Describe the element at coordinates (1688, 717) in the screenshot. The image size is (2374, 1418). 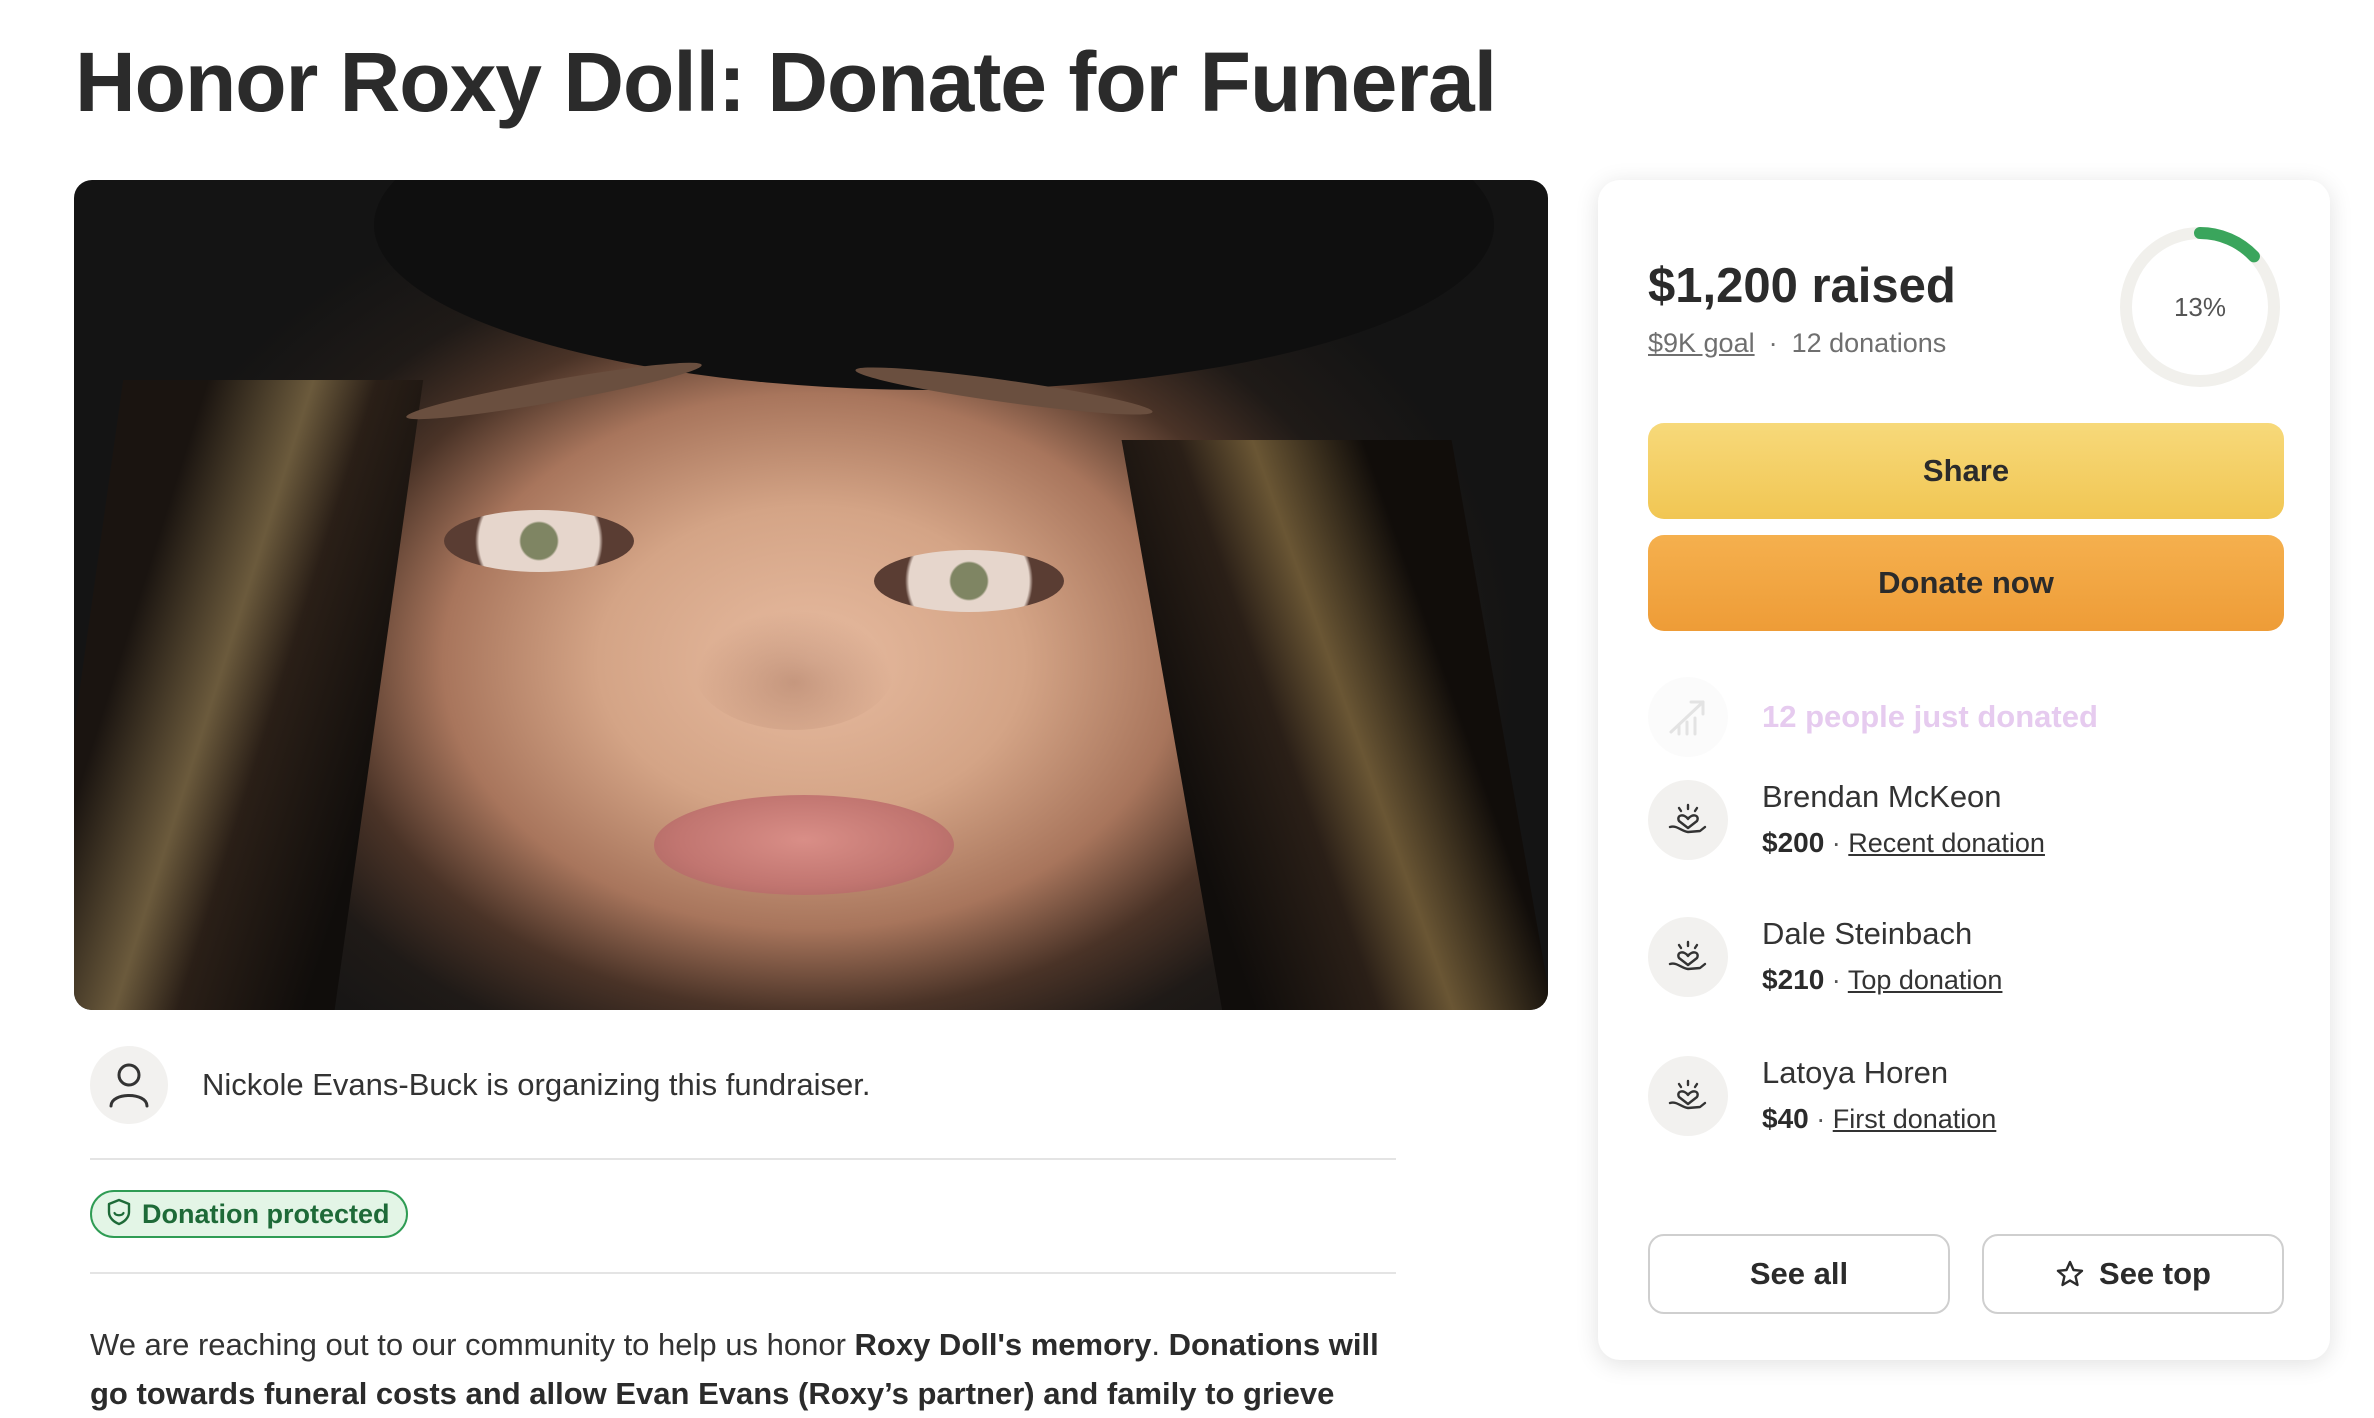
I see `trending-up-icon` at that location.